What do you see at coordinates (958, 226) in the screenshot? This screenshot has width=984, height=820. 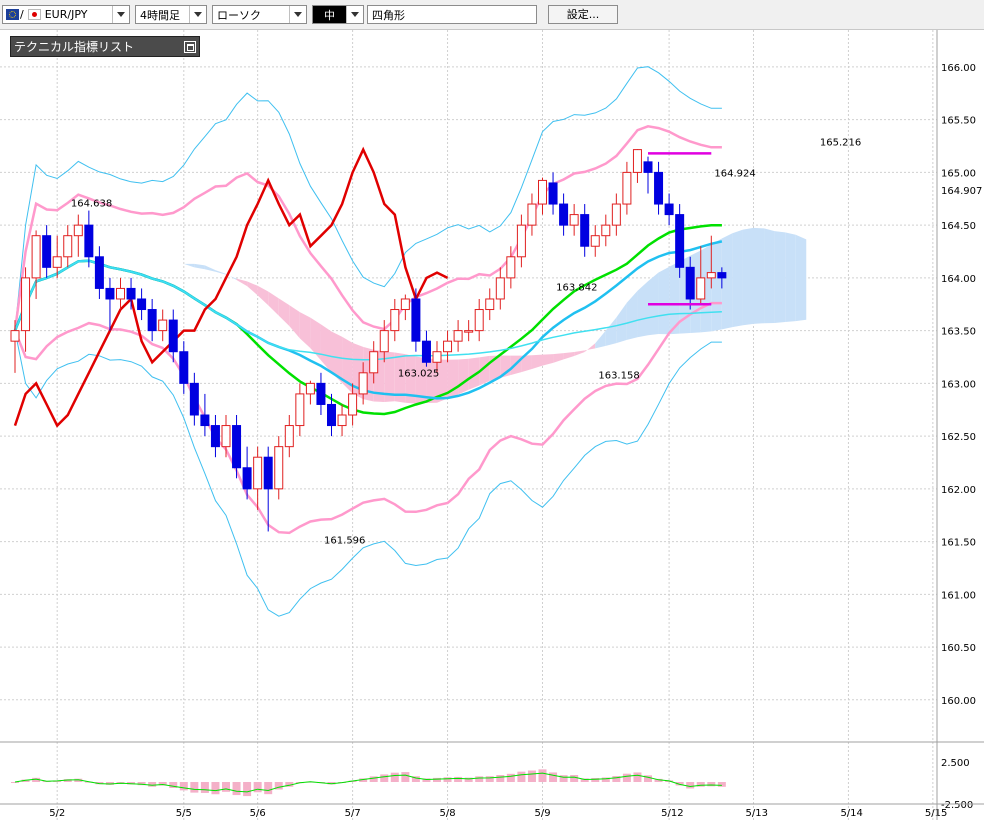 I see `price-axis-label: 164.50` at bounding box center [958, 226].